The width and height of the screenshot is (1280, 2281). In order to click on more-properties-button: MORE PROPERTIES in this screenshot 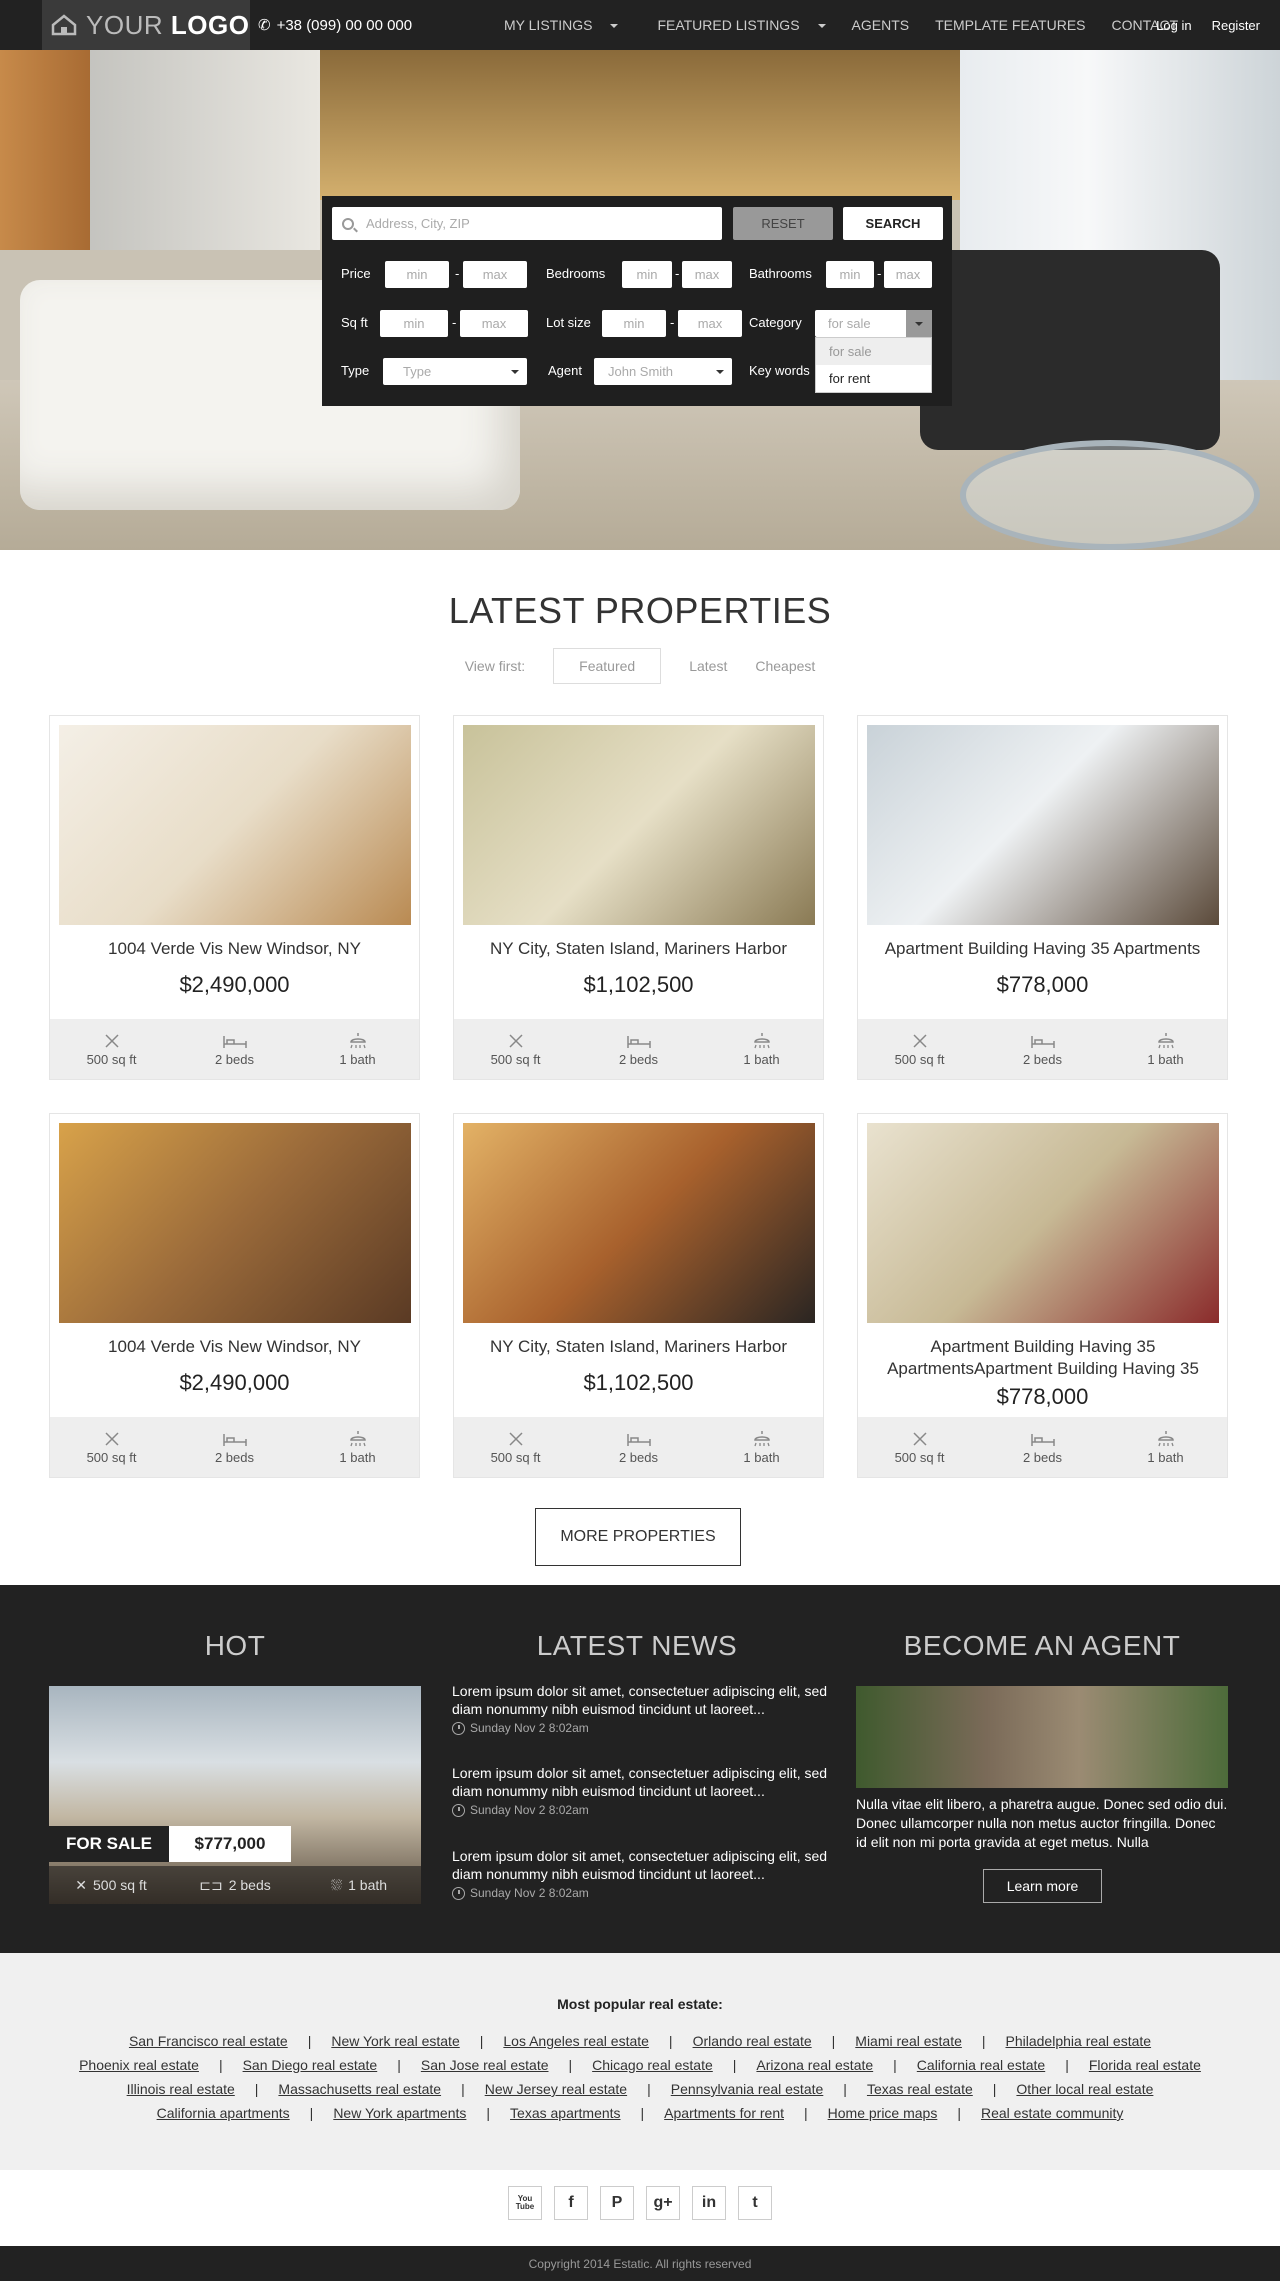, I will do `click(638, 1537)`.